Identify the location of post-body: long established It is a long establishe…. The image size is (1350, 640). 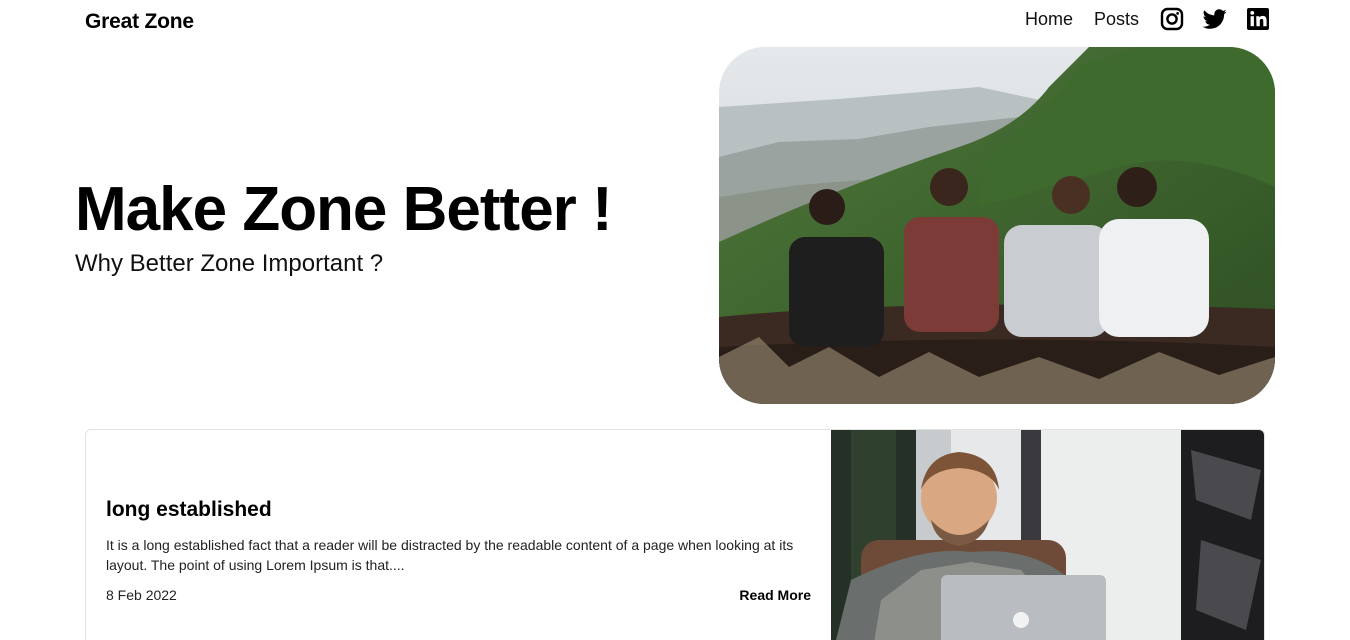
(458, 536).